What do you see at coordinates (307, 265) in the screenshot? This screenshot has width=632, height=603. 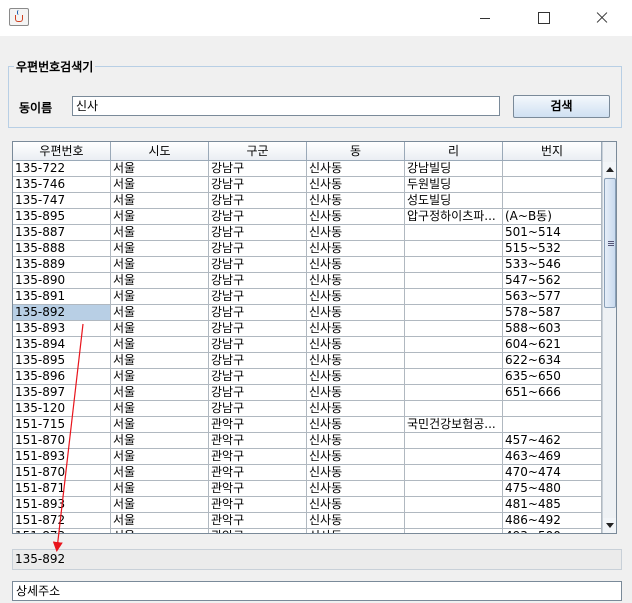 I see `table-row: 135-889 서울 강남구 신사동 533~546` at bounding box center [307, 265].